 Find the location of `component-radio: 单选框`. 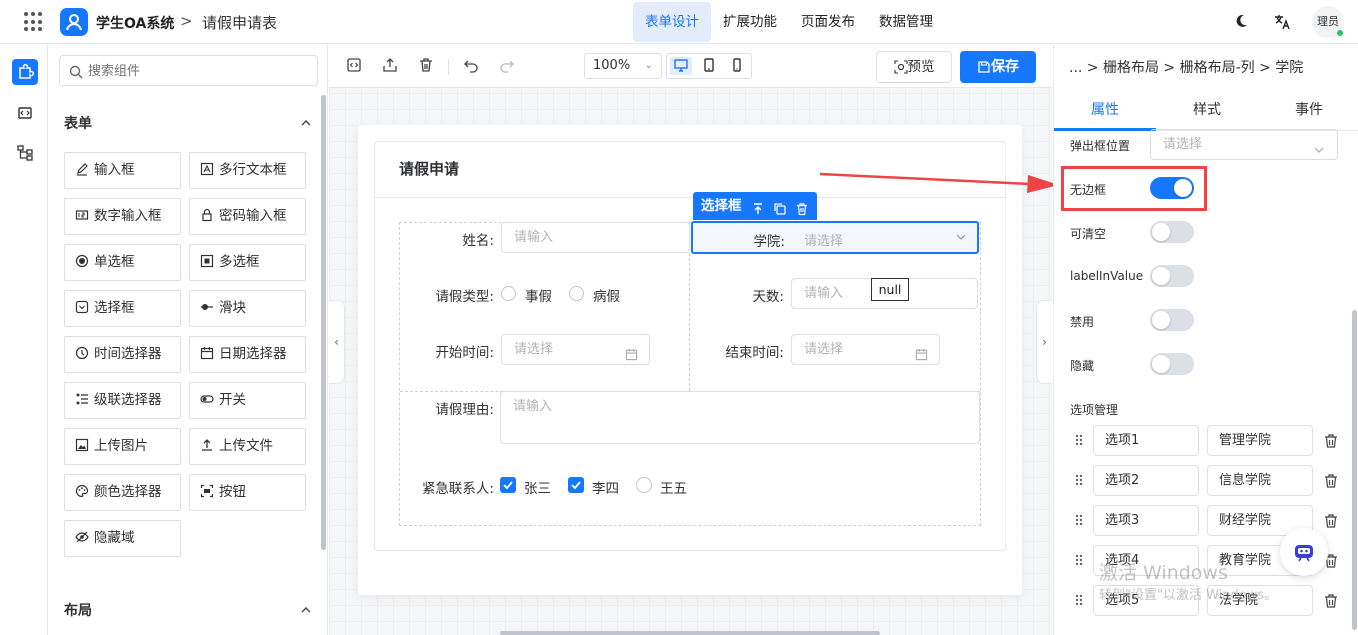

component-radio: 单选框 is located at coordinates (122, 262).